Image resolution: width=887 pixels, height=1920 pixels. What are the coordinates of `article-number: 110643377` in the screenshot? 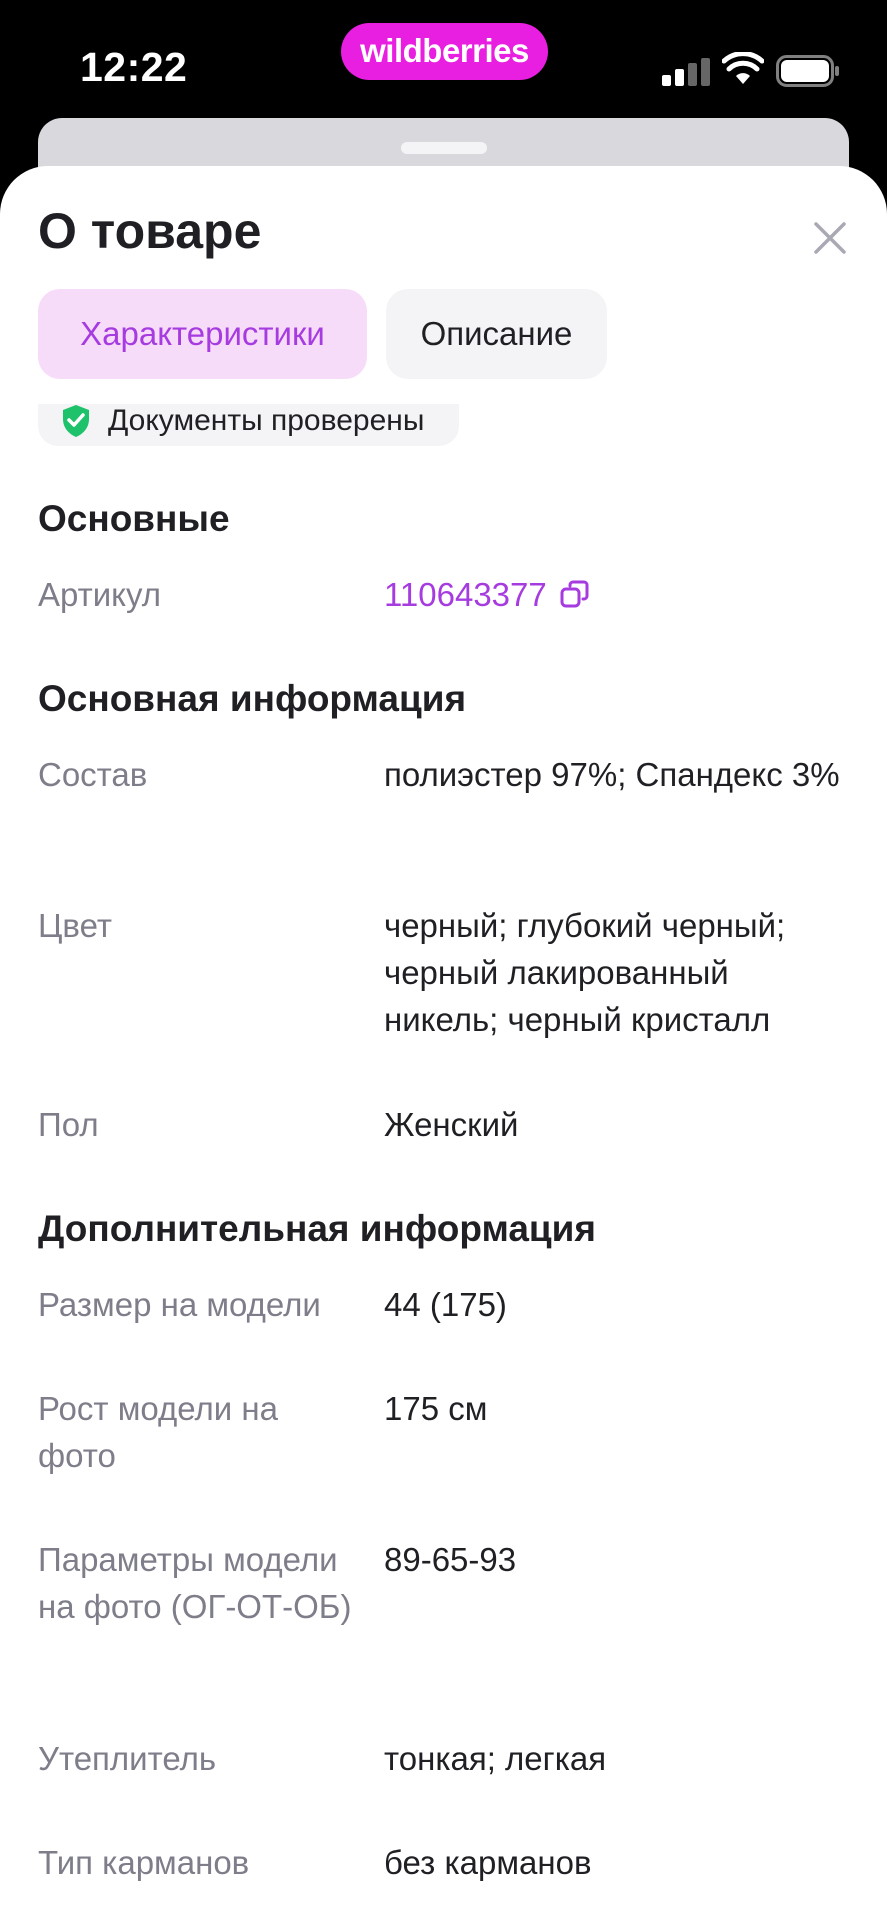 It's located at (614, 594).